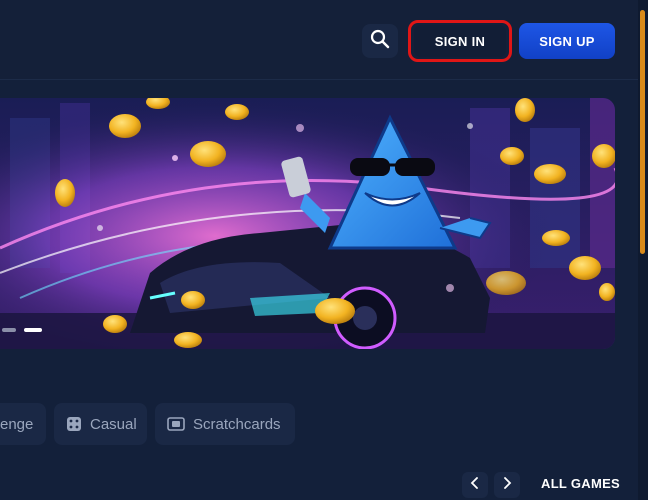 This screenshot has width=648, height=500. I want to click on search-icon, so click(380, 41).